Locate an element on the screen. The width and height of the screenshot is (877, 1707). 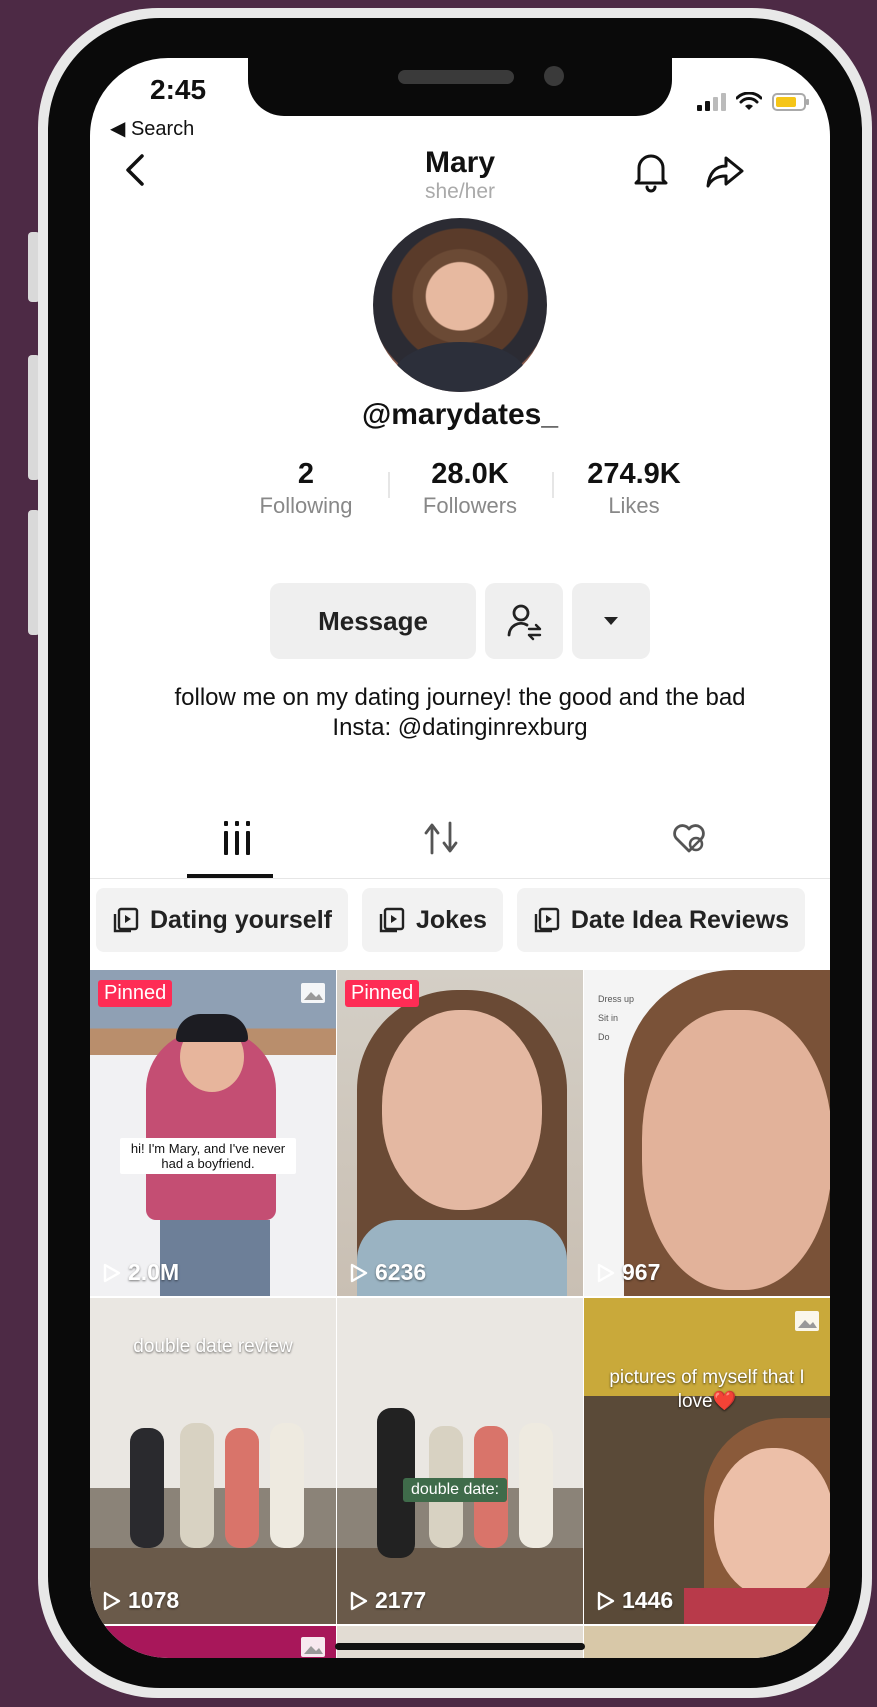
tab-liked-hidden-icon is located at coordinates (689, 838).